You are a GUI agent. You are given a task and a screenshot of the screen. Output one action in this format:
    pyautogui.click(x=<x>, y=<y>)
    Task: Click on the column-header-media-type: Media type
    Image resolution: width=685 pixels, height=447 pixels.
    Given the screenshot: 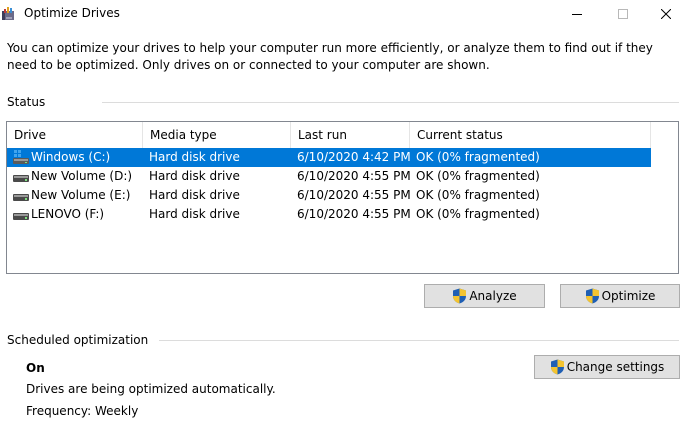 What is the action you would take?
    pyautogui.click(x=217, y=135)
    